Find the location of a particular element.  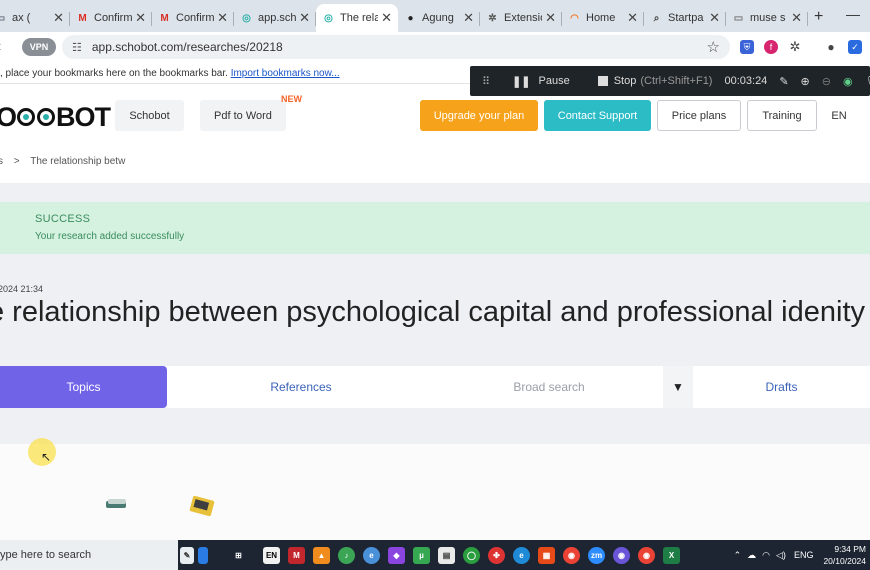

mouse-cursor-icon: ↖ is located at coordinates (46, 457).